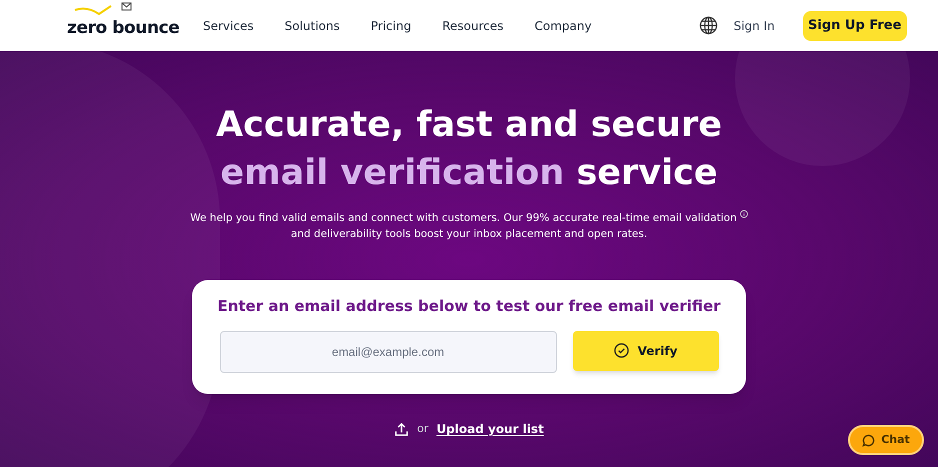 The image size is (938, 467). What do you see at coordinates (469, 173) in the screenshot?
I see `headline: email verification service` at bounding box center [469, 173].